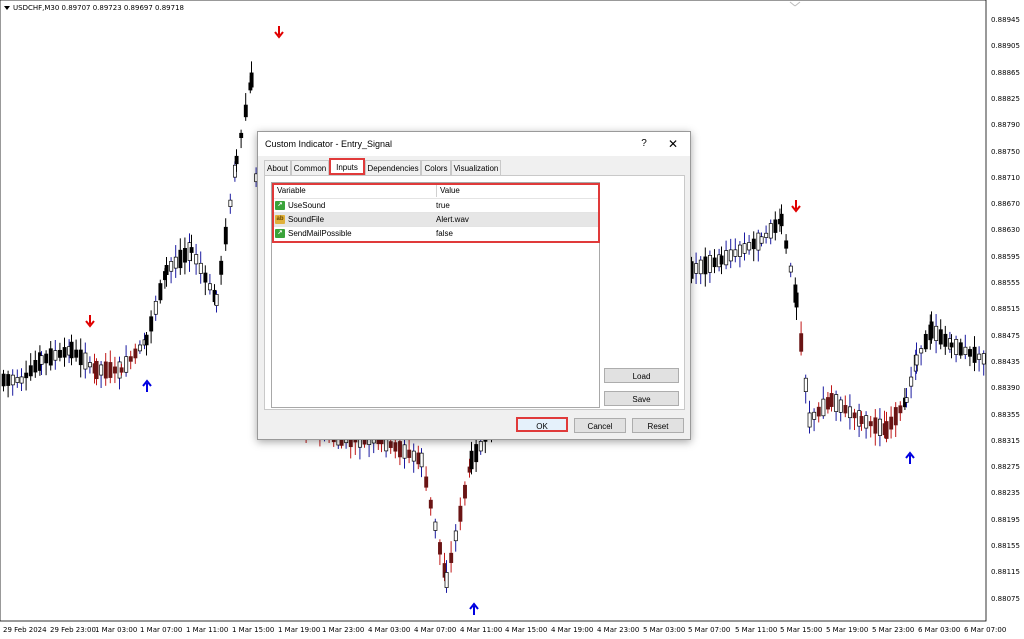 The image size is (1024, 639). What do you see at coordinates (474, 144) in the screenshot?
I see `dialog-titlebar: Custom Indicator - Entry_Signal ? ✕` at bounding box center [474, 144].